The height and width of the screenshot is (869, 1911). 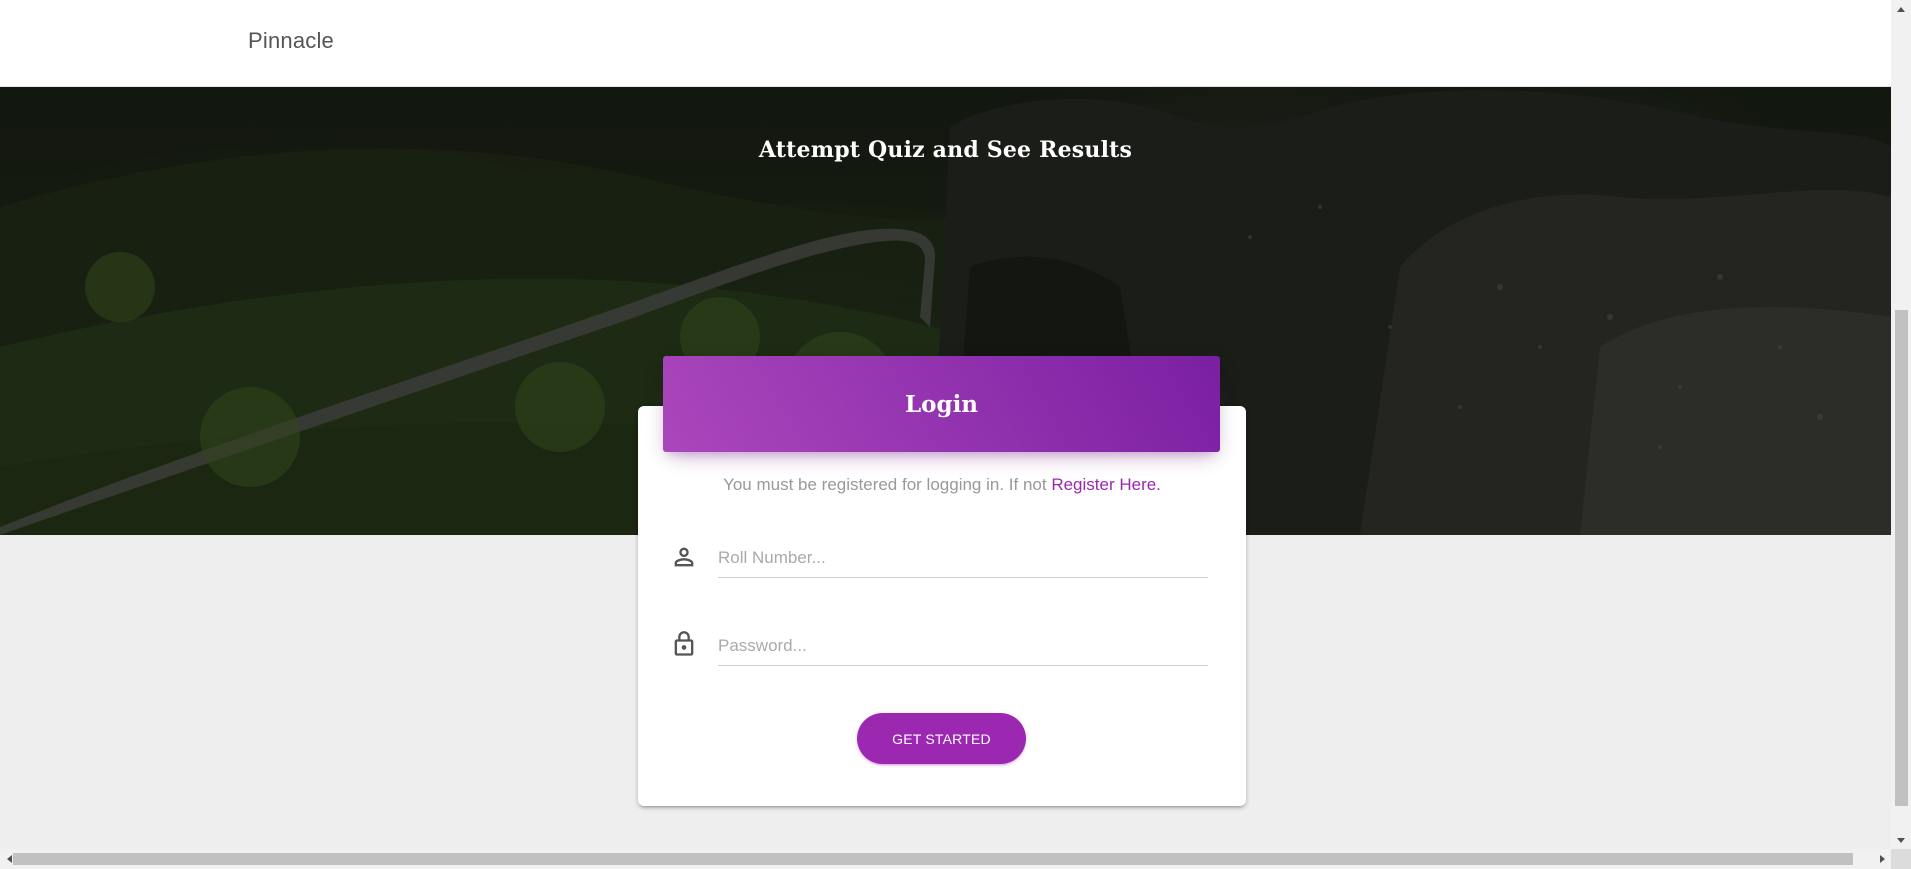 I want to click on roll-number-input, so click(x=963, y=558).